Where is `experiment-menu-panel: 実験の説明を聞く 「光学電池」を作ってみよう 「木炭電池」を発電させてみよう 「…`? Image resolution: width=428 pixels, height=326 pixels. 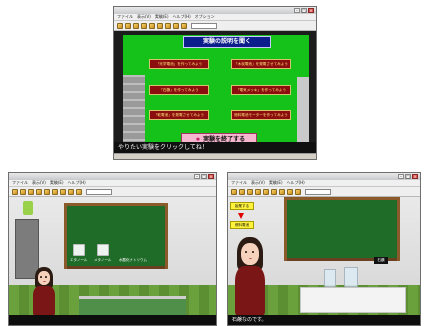 experiment-menu-panel: 実験の説明を聞く 「光学電池」を作ってみよう 「木炭電池」を発電させてみよう 「… is located at coordinates (216, 91).